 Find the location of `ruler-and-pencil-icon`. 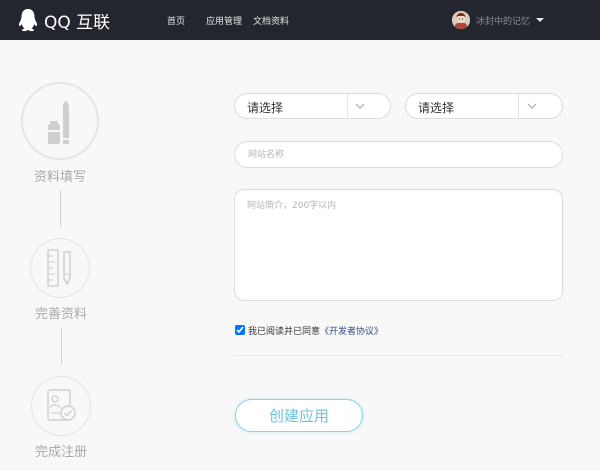

ruler-and-pencil-icon is located at coordinates (59, 268).